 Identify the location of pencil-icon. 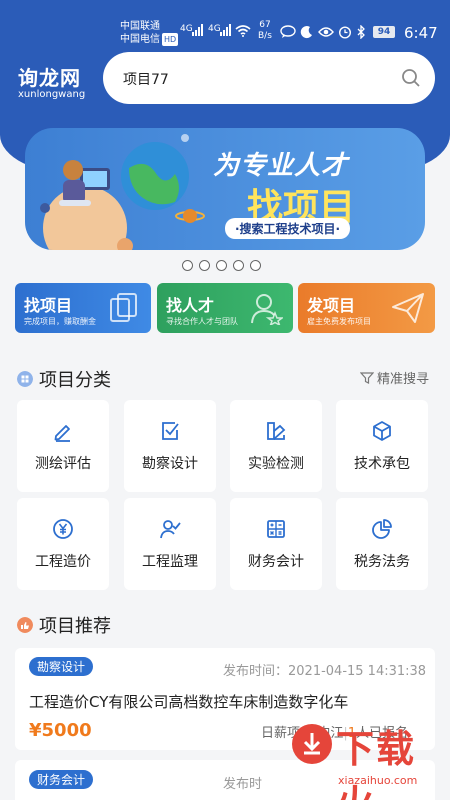
(62, 433).